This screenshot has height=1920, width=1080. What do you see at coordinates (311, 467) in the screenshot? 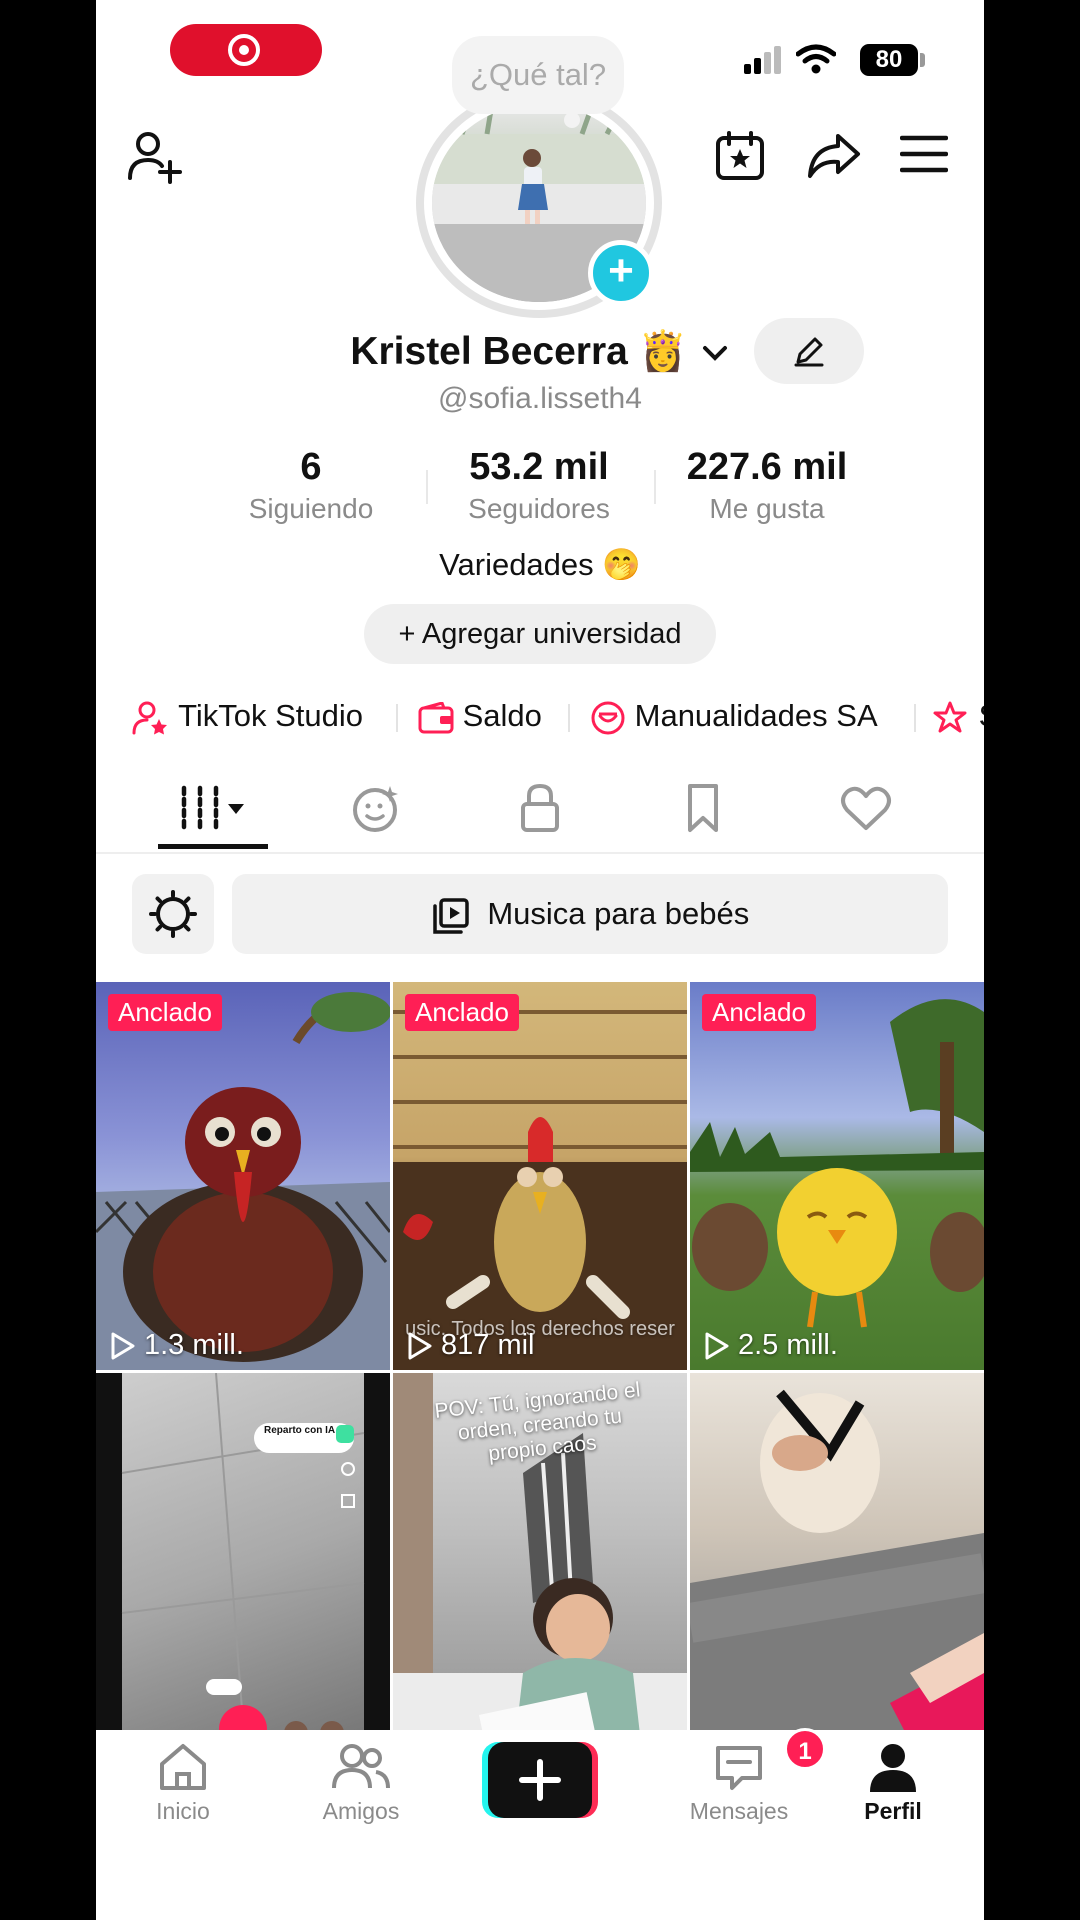
I see `stat-value: 6` at bounding box center [311, 467].